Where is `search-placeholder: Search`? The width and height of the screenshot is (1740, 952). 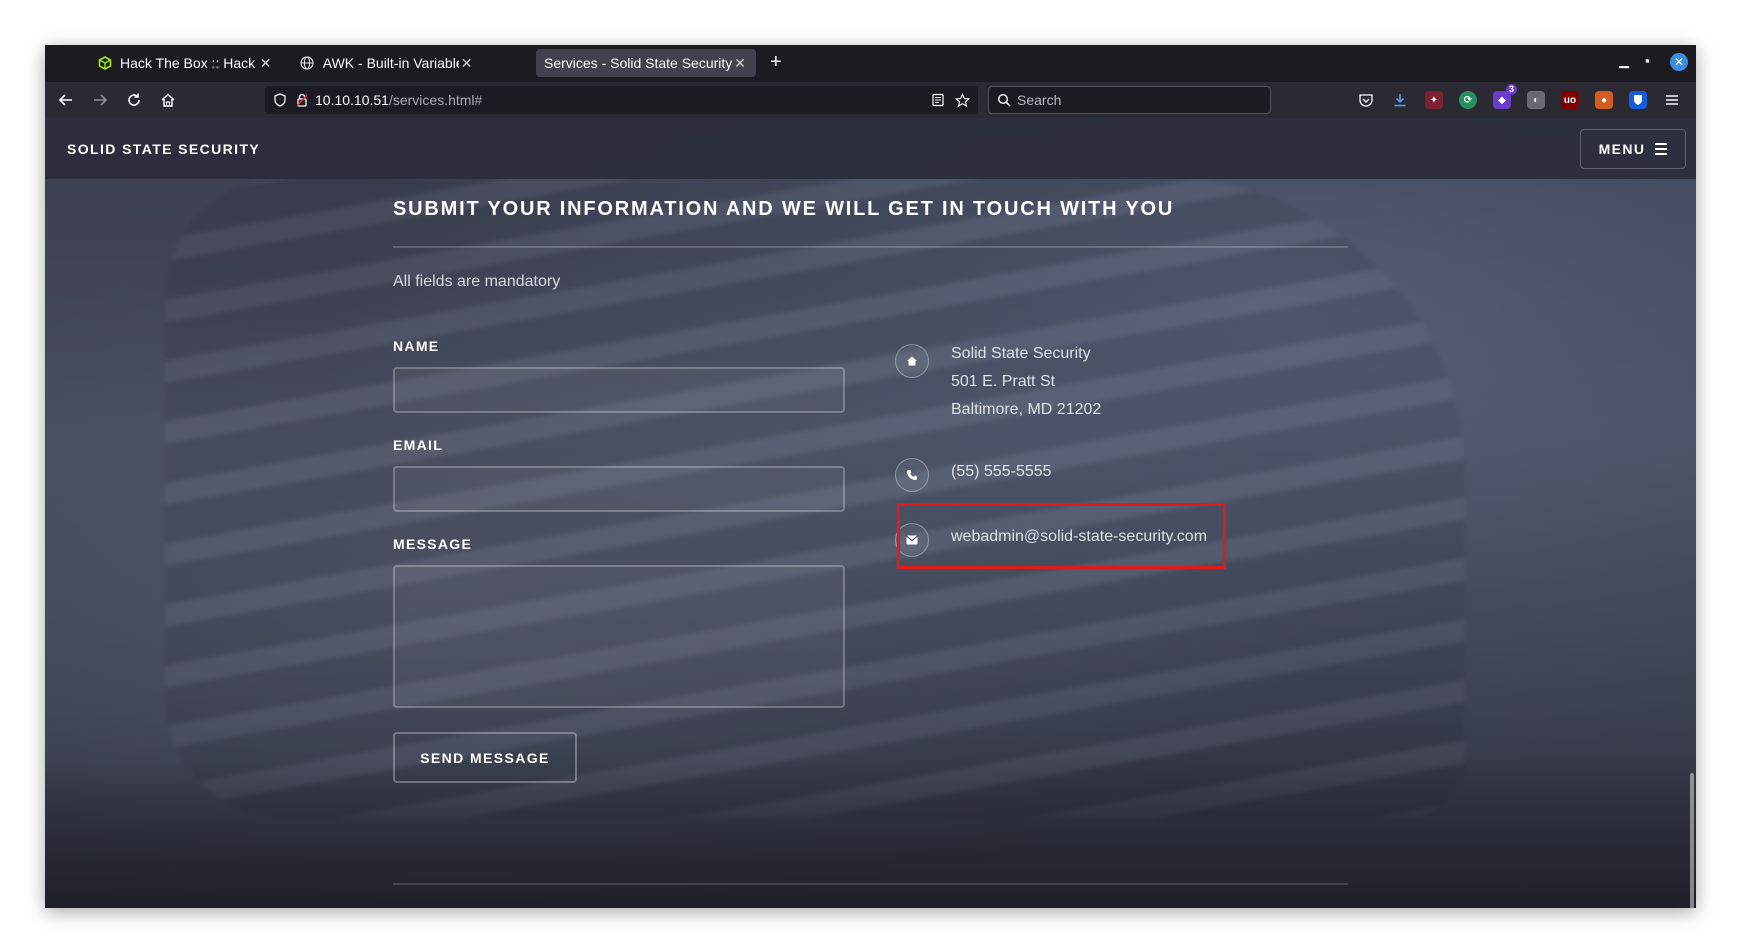
search-placeholder: Search is located at coordinates (1039, 100).